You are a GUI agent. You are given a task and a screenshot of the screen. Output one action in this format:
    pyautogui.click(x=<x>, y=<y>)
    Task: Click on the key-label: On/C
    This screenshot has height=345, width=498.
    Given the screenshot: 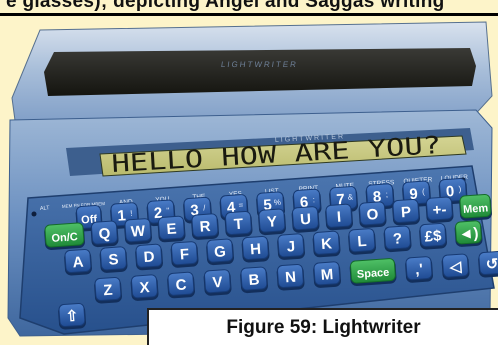 What is the action you would take?
    pyautogui.click(x=64, y=238)
    